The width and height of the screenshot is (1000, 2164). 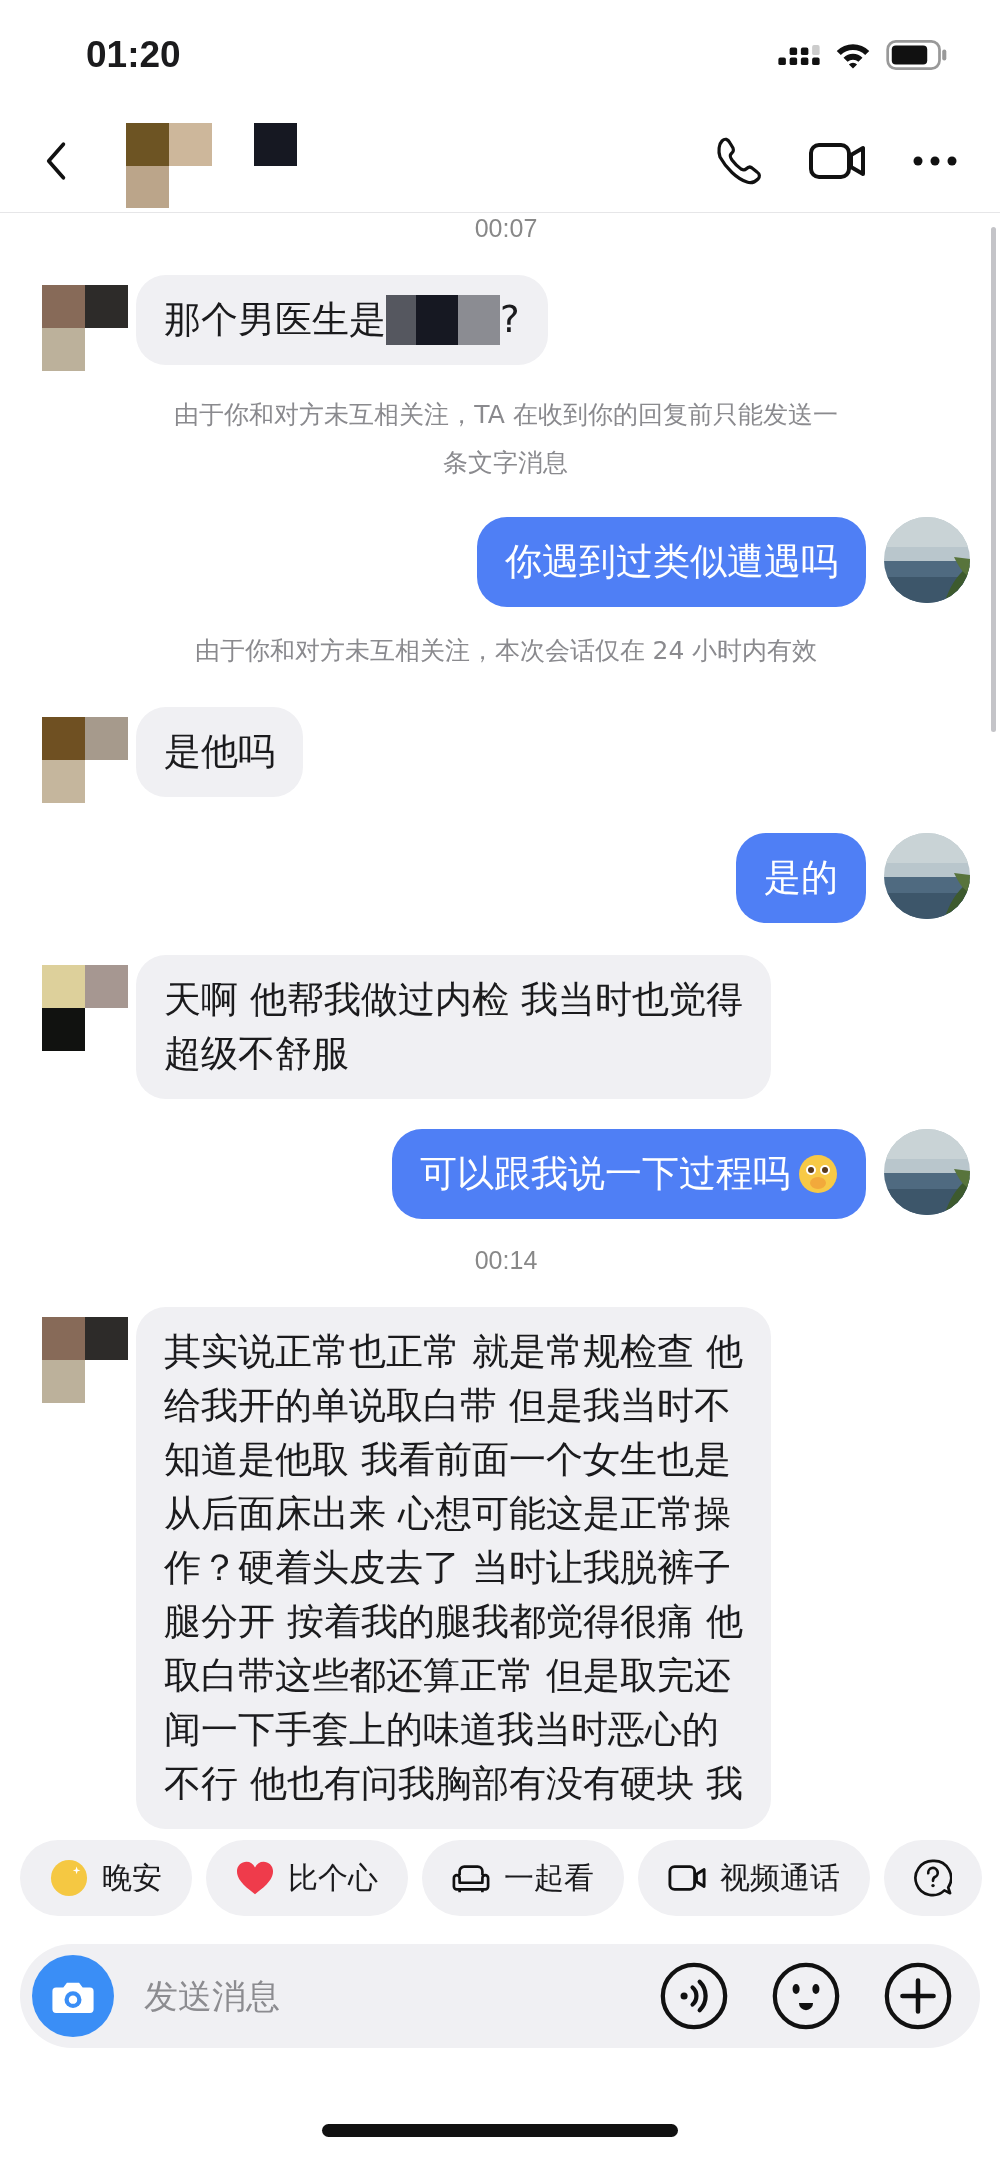 I want to click on timestamp: 00:14, so click(x=506, y=1260).